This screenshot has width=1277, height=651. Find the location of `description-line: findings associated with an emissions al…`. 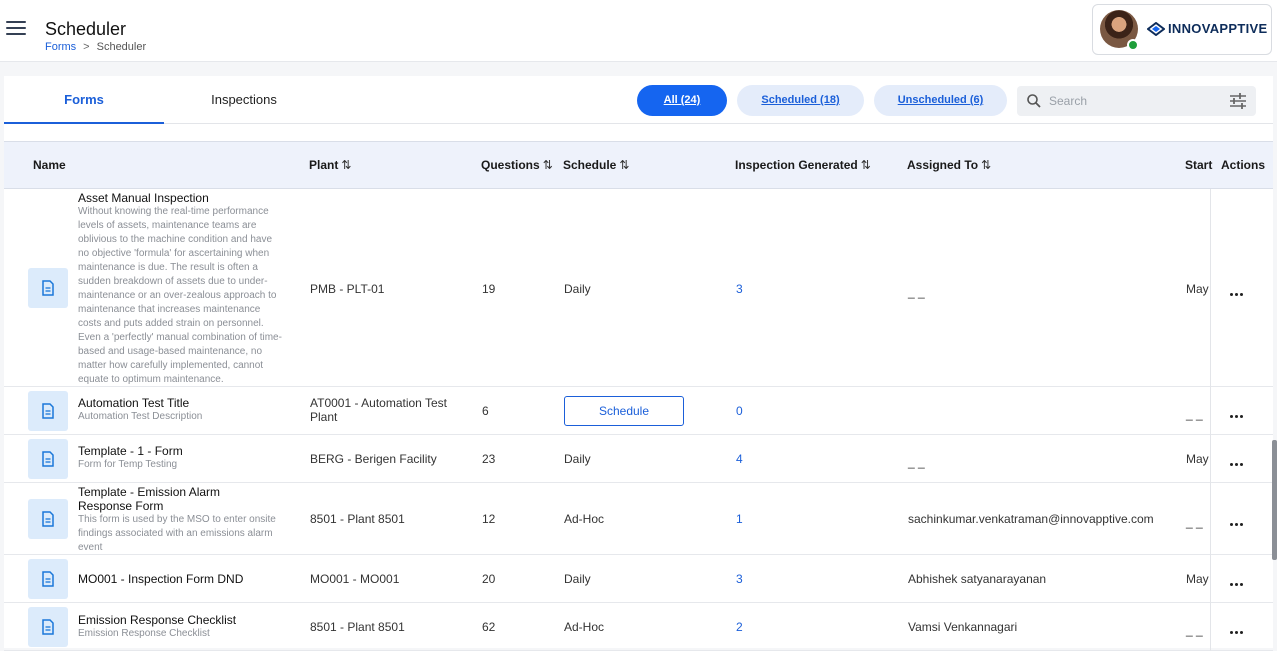

description-line: findings associated with an emissions al… is located at coordinates (175, 533).